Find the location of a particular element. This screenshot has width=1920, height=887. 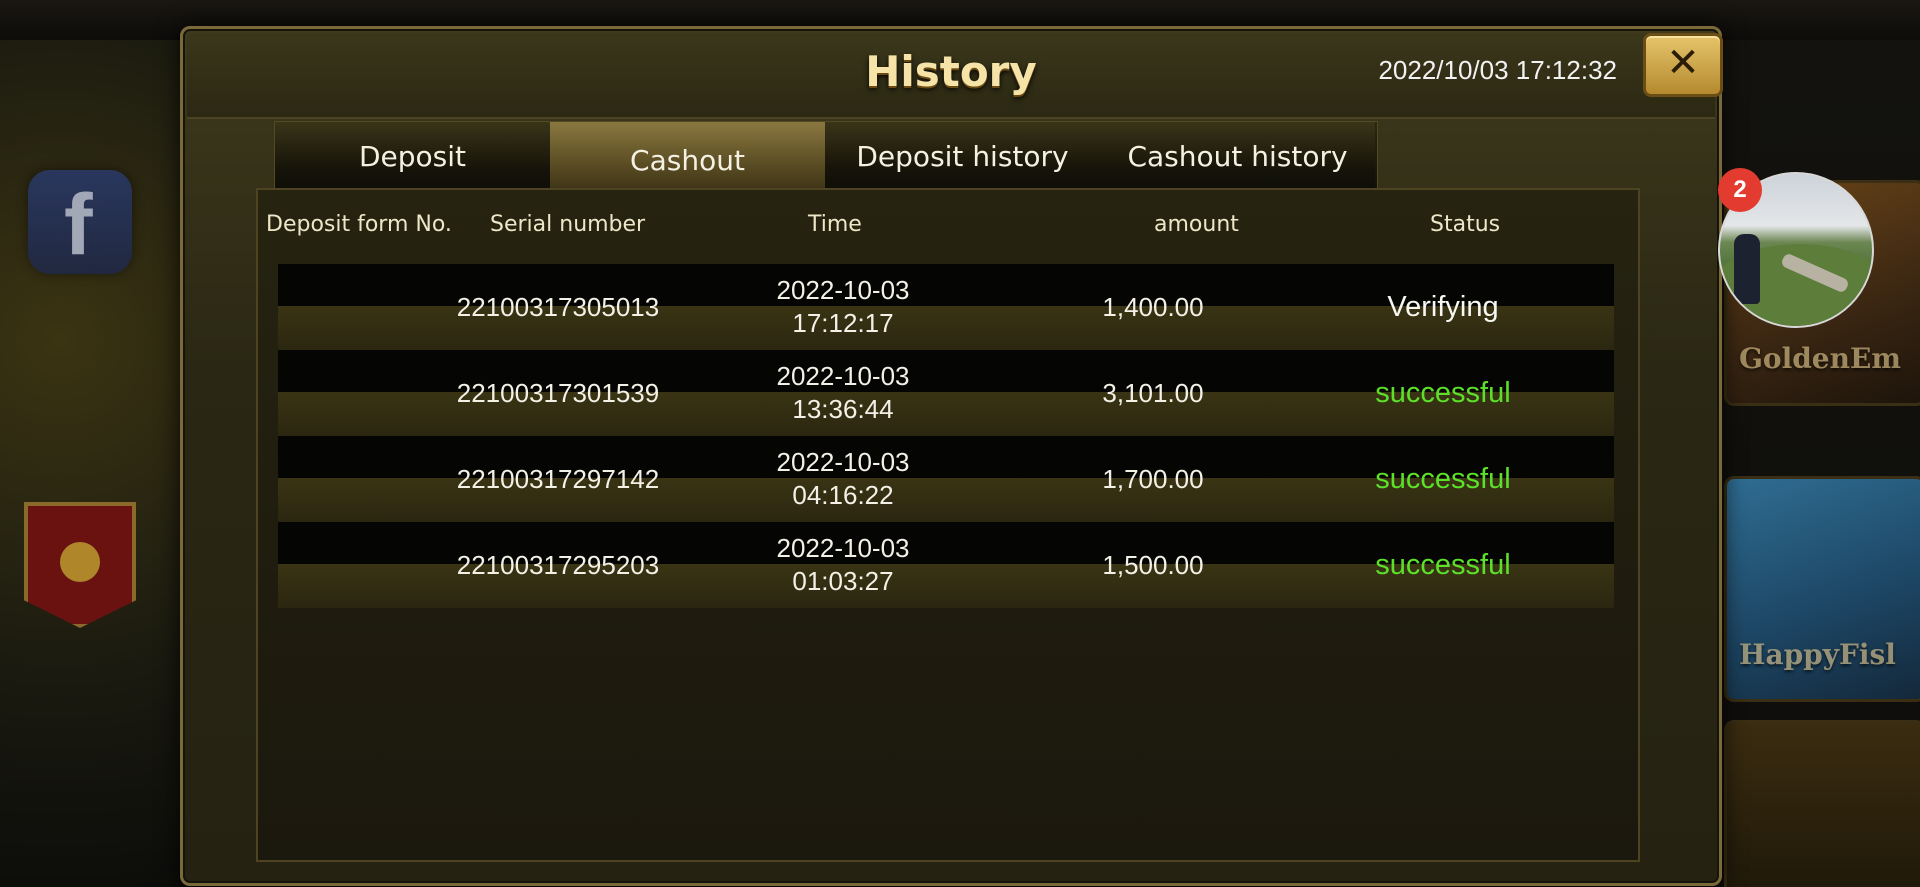

amount-cell: 1,700.00 is located at coordinates (1153, 478).